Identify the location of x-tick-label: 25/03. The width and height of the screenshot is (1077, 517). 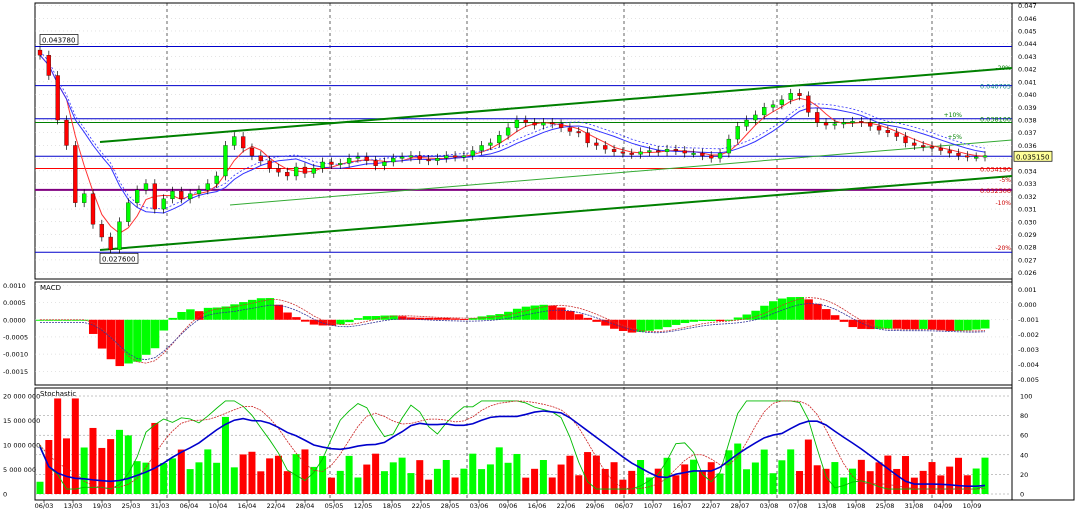
(131, 506).